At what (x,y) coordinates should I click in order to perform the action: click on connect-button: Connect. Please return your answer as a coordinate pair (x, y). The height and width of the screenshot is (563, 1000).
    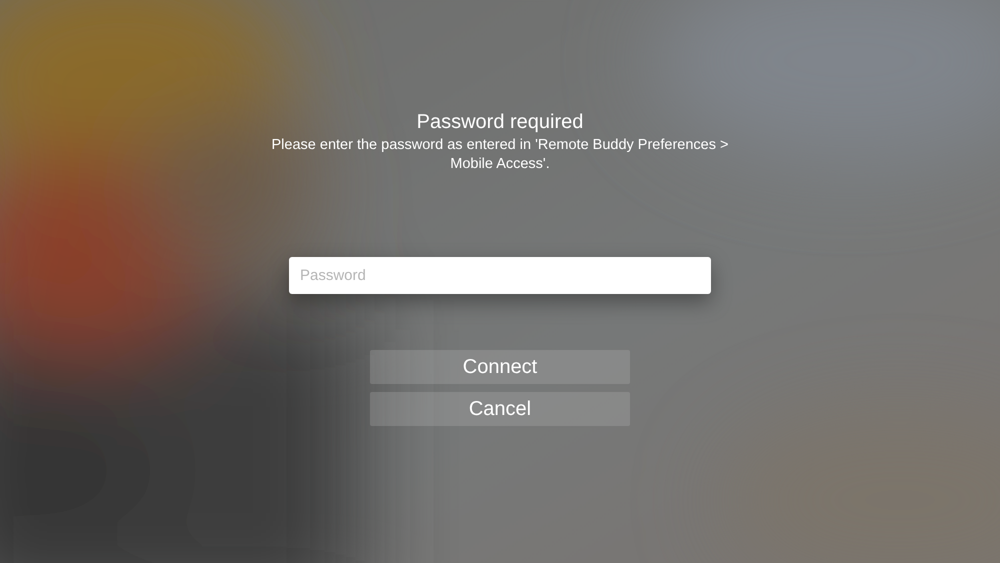
    Looking at the image, I should click on (500, 367).